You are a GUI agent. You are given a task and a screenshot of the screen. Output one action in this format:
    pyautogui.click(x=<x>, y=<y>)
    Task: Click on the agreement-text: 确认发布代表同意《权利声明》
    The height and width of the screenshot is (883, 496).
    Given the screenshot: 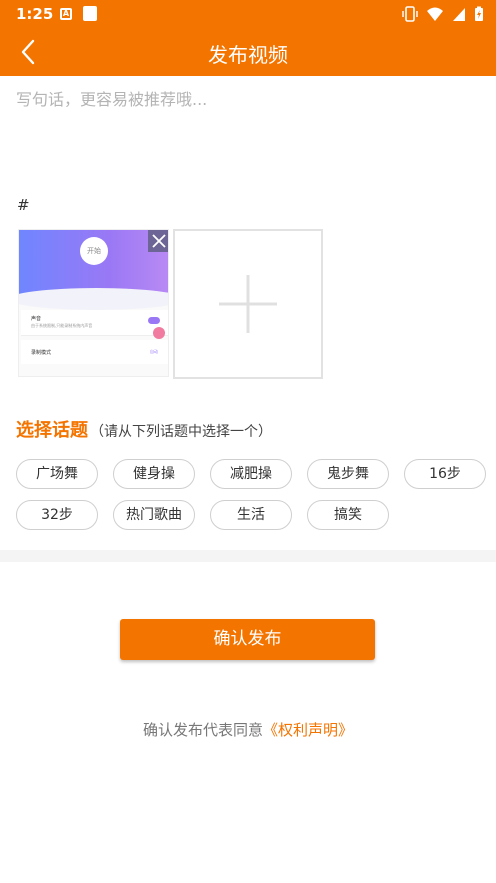 What is the action you would take?
    pyautogui.click(x=248, y=729)
    